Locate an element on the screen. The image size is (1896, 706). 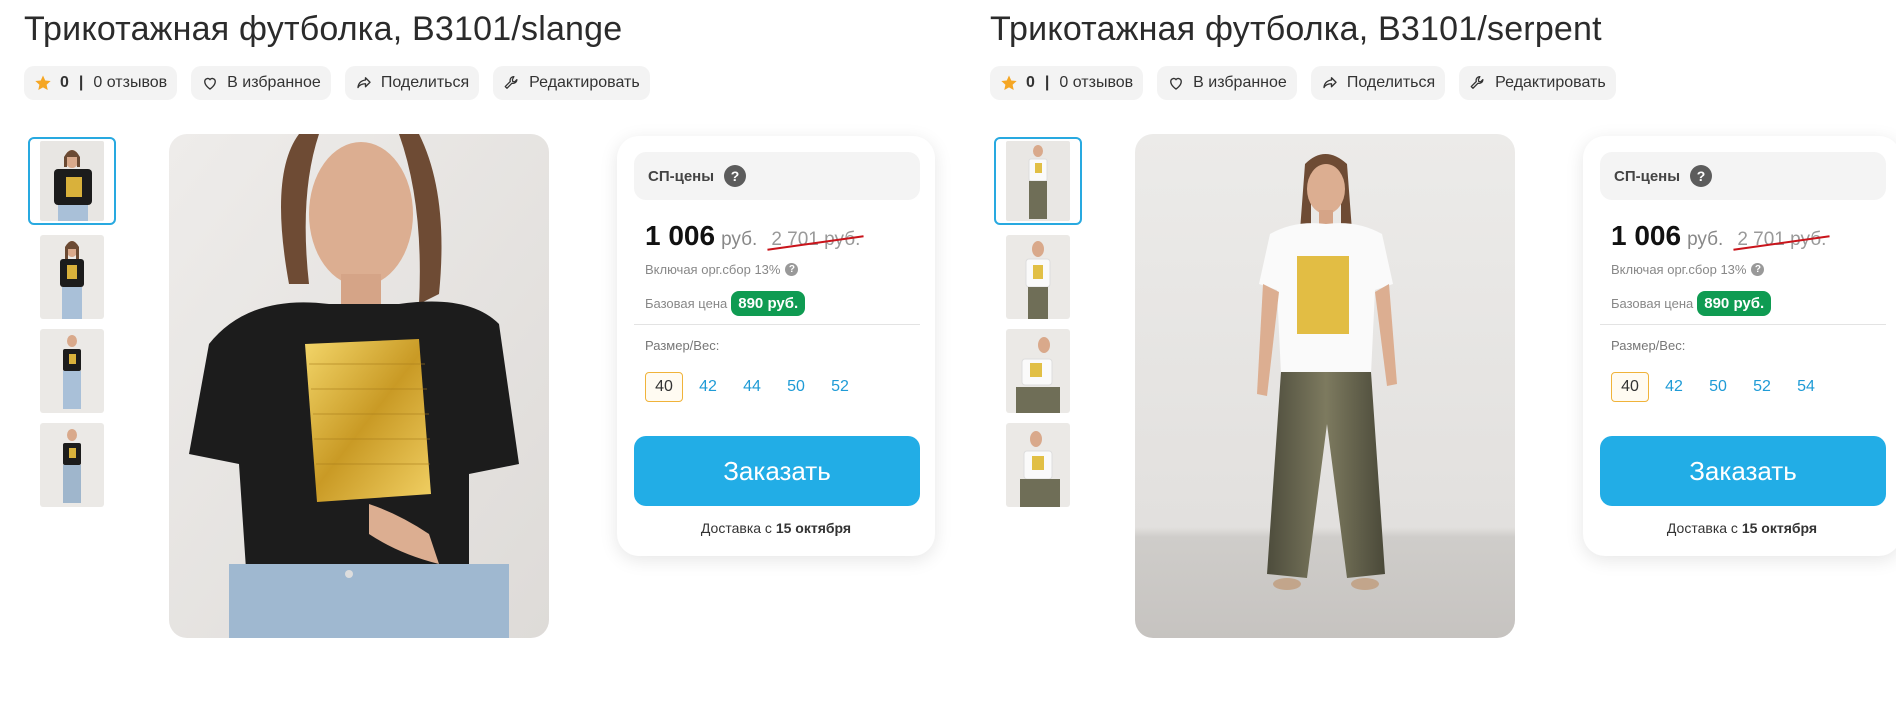
size-options: 40 42 44 50 52 is located at coordinates (752, 387).